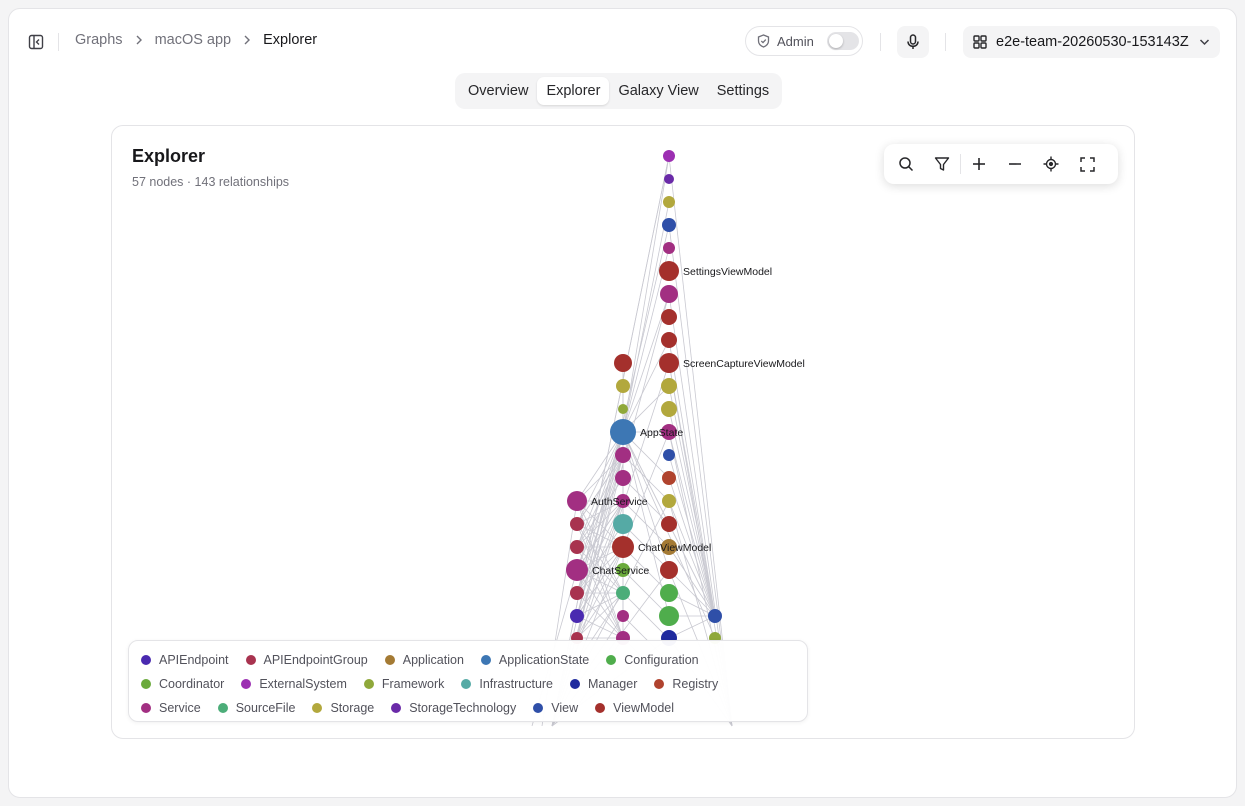  Describe the element at coordinates (1087, 164) in the screenshot. I see `fullscreen-button` at that location.